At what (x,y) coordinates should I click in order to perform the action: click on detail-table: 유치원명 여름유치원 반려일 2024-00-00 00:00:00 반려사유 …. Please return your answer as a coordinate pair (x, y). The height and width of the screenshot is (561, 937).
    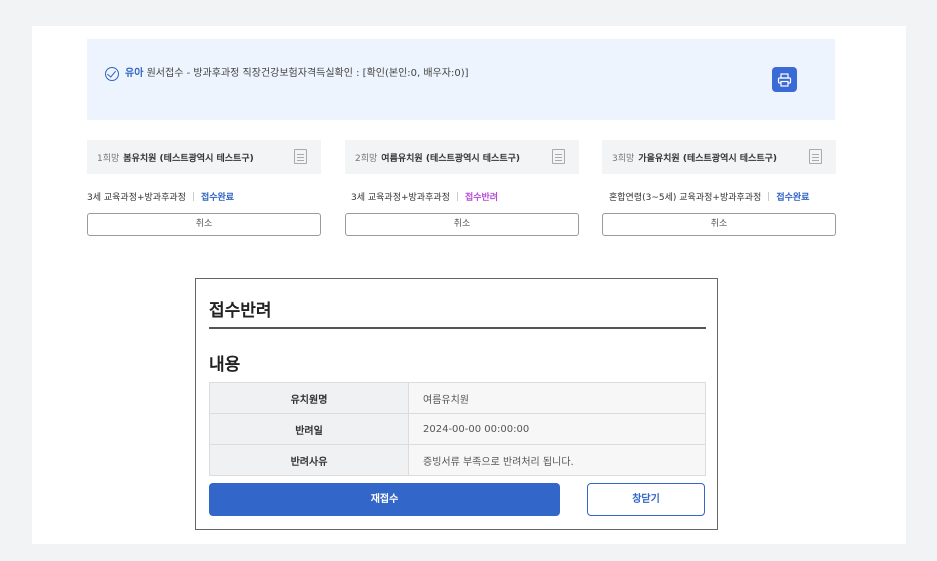
    Looking at the image, I should click on (457, 429).